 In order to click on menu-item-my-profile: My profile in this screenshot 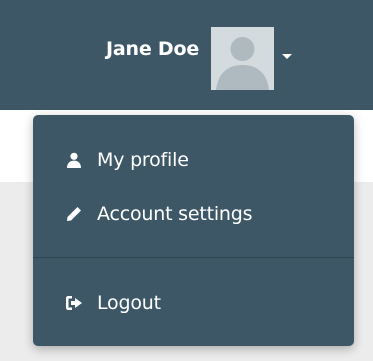, I will do `click(193, 160)`.